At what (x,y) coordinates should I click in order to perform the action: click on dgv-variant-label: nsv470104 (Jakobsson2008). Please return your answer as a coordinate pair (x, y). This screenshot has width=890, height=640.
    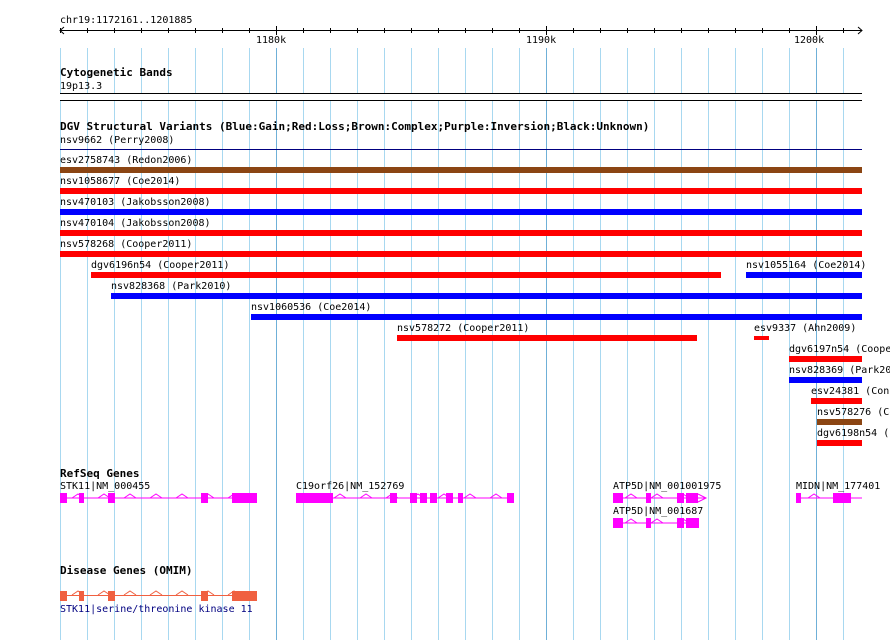
    Looking at the image, I should click on (135, 224).